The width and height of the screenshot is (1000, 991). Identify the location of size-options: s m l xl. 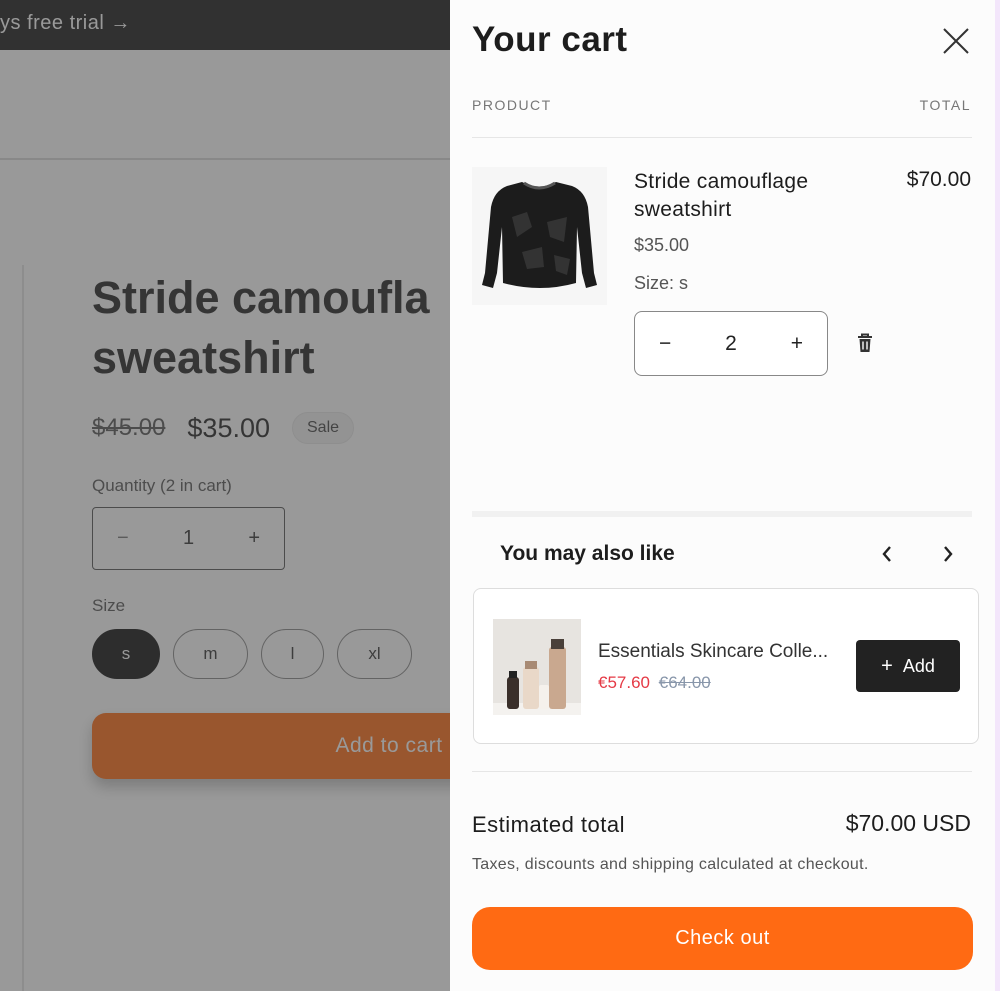
(252, 654).